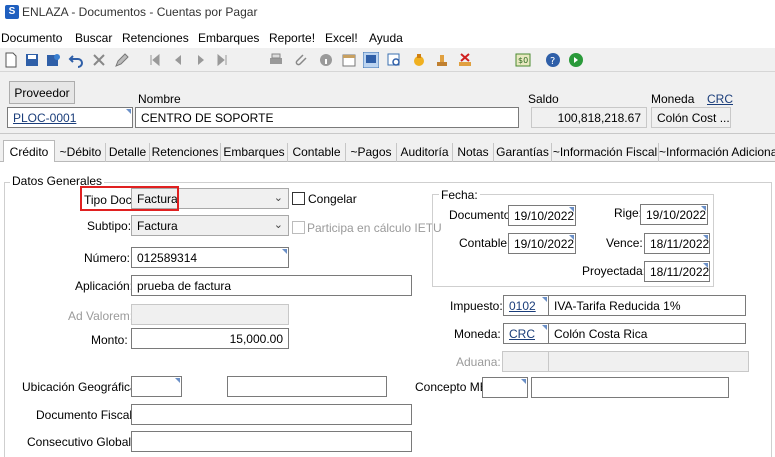 The width and height of the screenshot is (775, 457). What do you see at coordinates (155, 38) in the screenshot?
I see `menu-retenciones: Retenciones` at bounding box center [155, 38].